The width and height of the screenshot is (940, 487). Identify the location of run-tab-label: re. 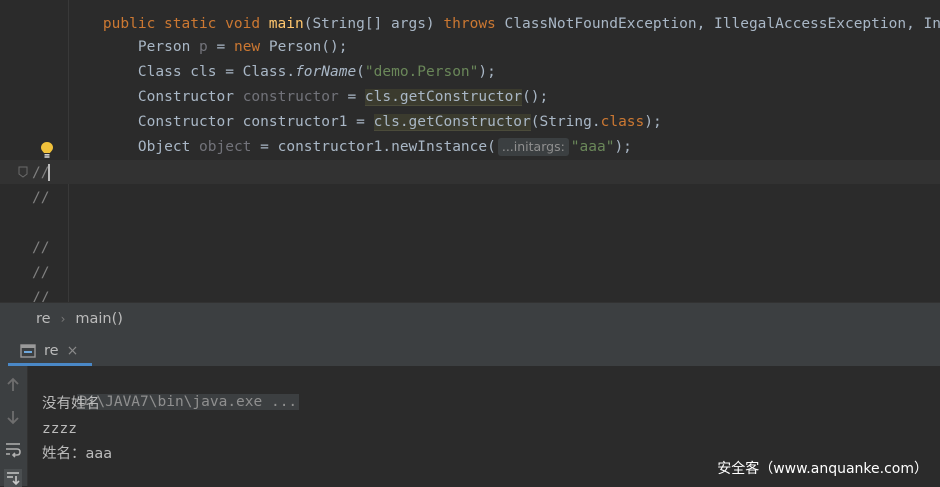
(51, 350).